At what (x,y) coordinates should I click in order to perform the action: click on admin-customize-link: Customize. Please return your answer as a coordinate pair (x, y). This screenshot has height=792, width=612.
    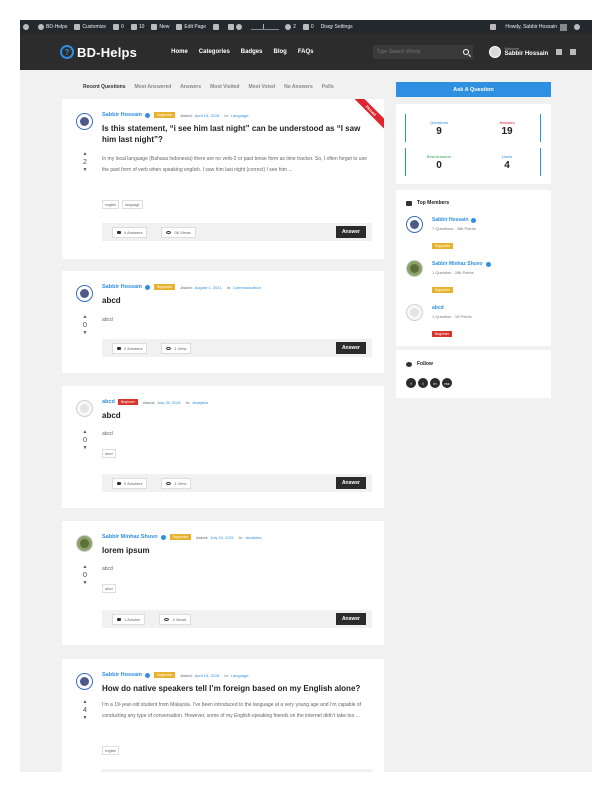
    Looking at the image, I should click on (90, 27).